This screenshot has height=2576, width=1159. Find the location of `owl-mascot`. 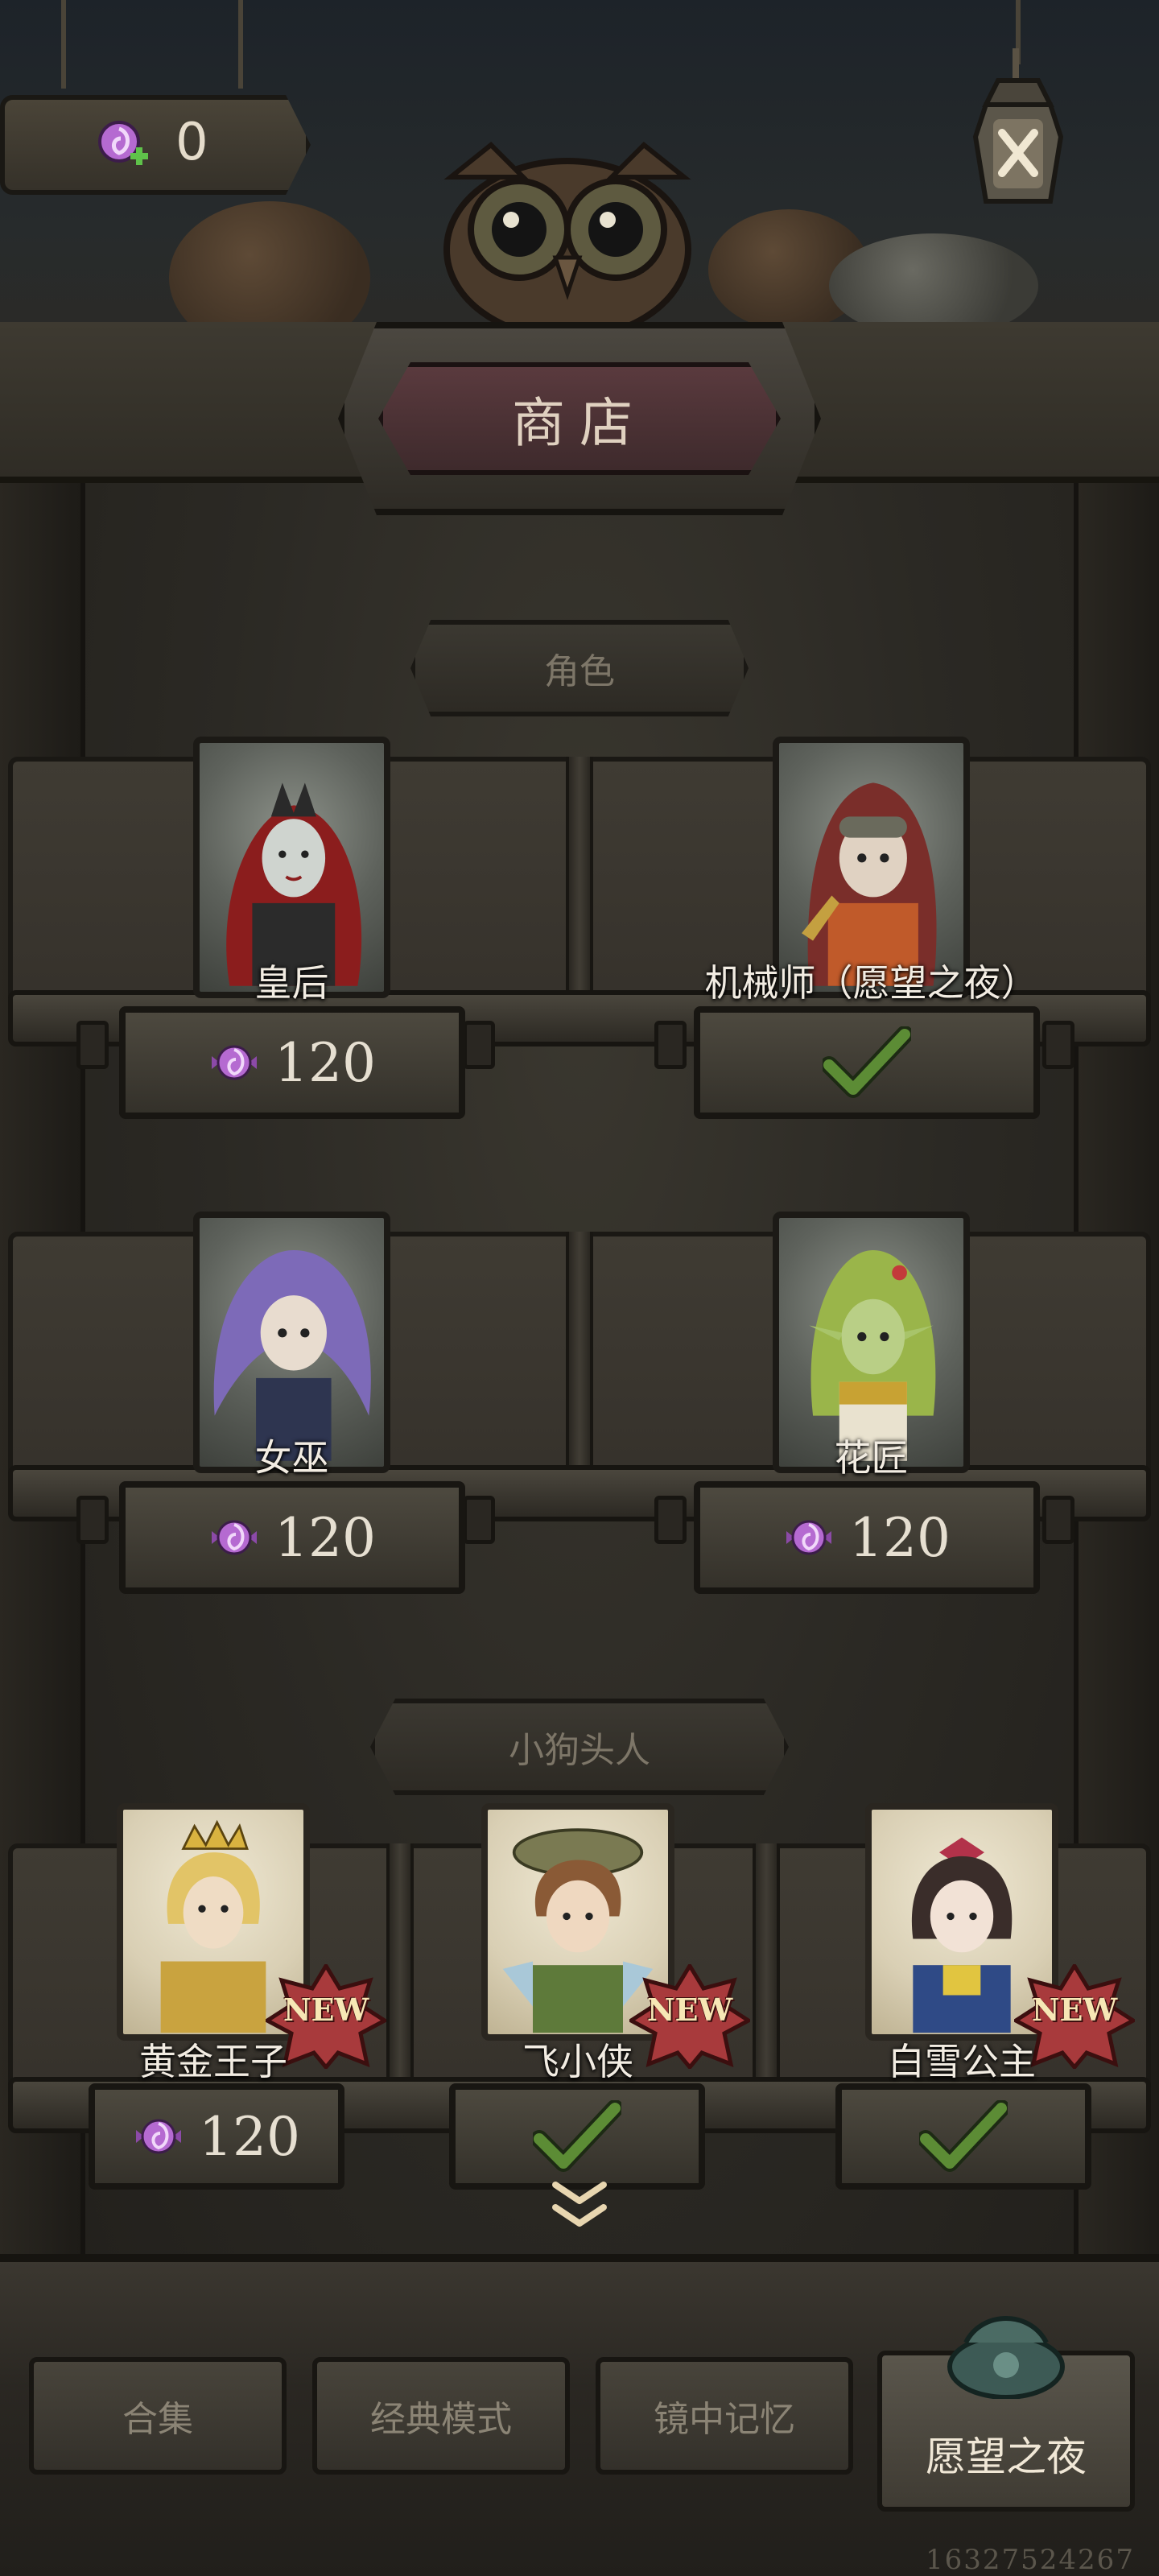

owl-mascot is located at coordinates (567, 239).